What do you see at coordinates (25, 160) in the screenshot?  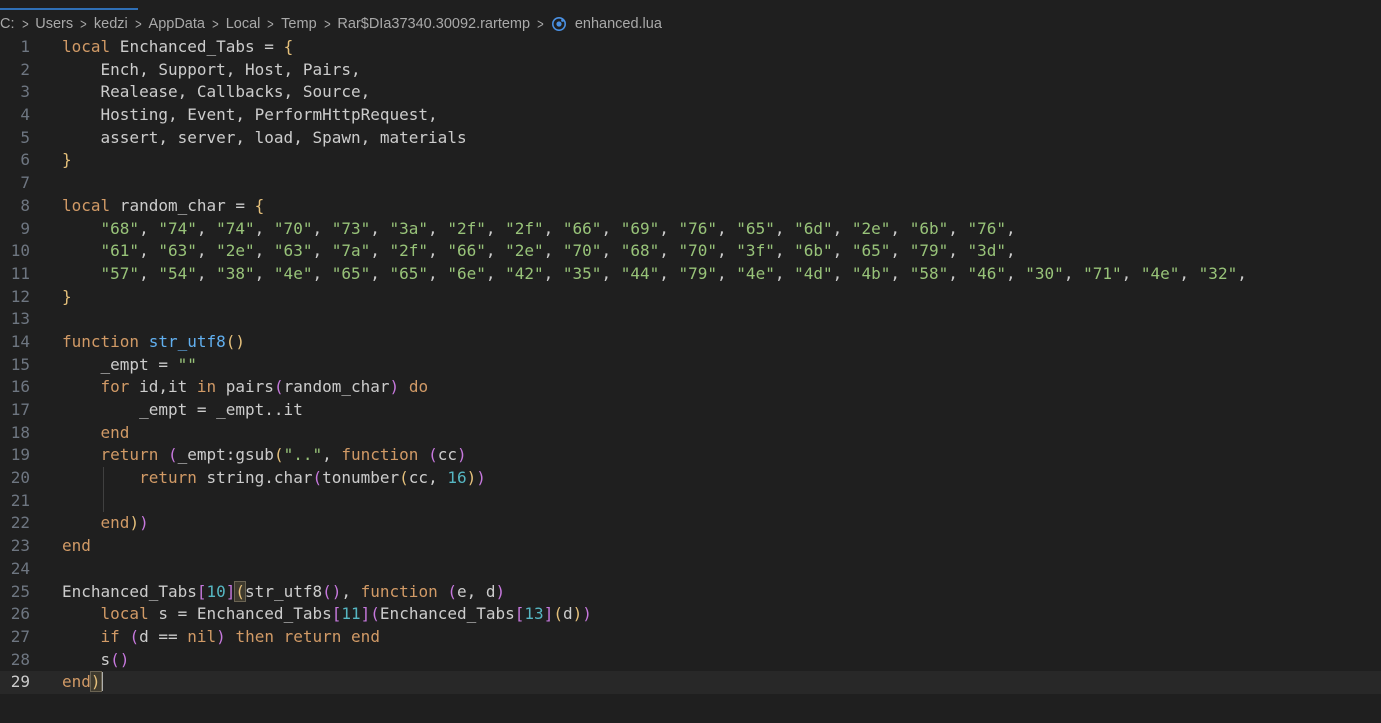 I see `line-number: 6` at bounding box center [25, 160].